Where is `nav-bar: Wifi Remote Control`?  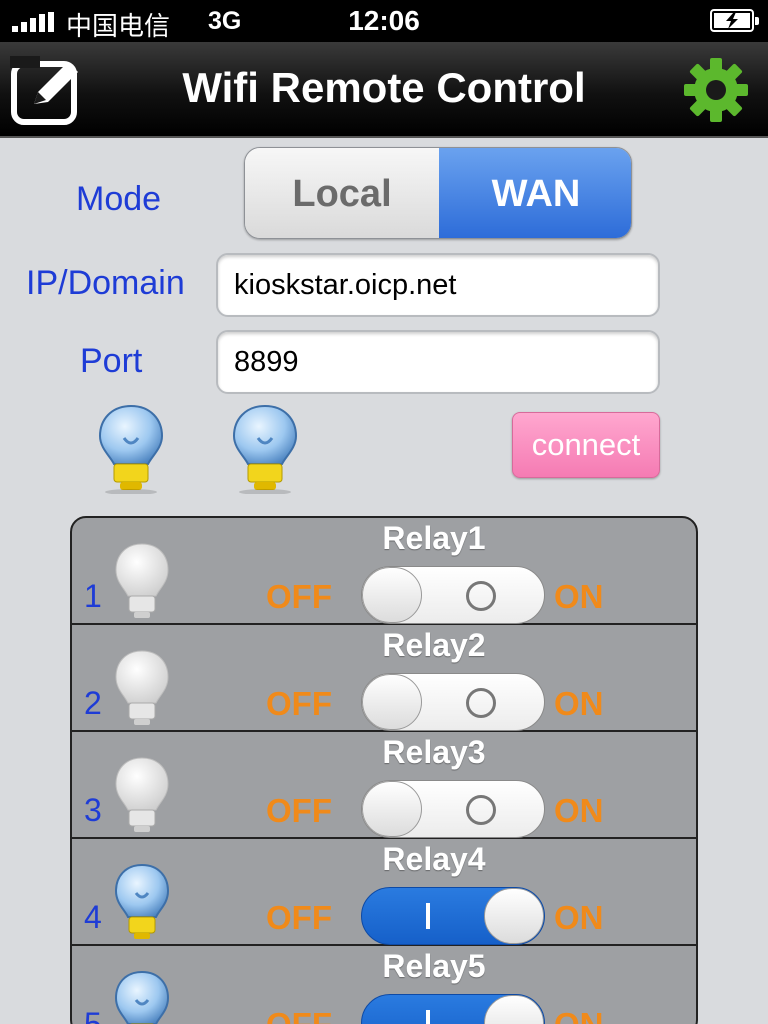
nav-bar: Wifi Remote Control is located at coordinates (384, 90).